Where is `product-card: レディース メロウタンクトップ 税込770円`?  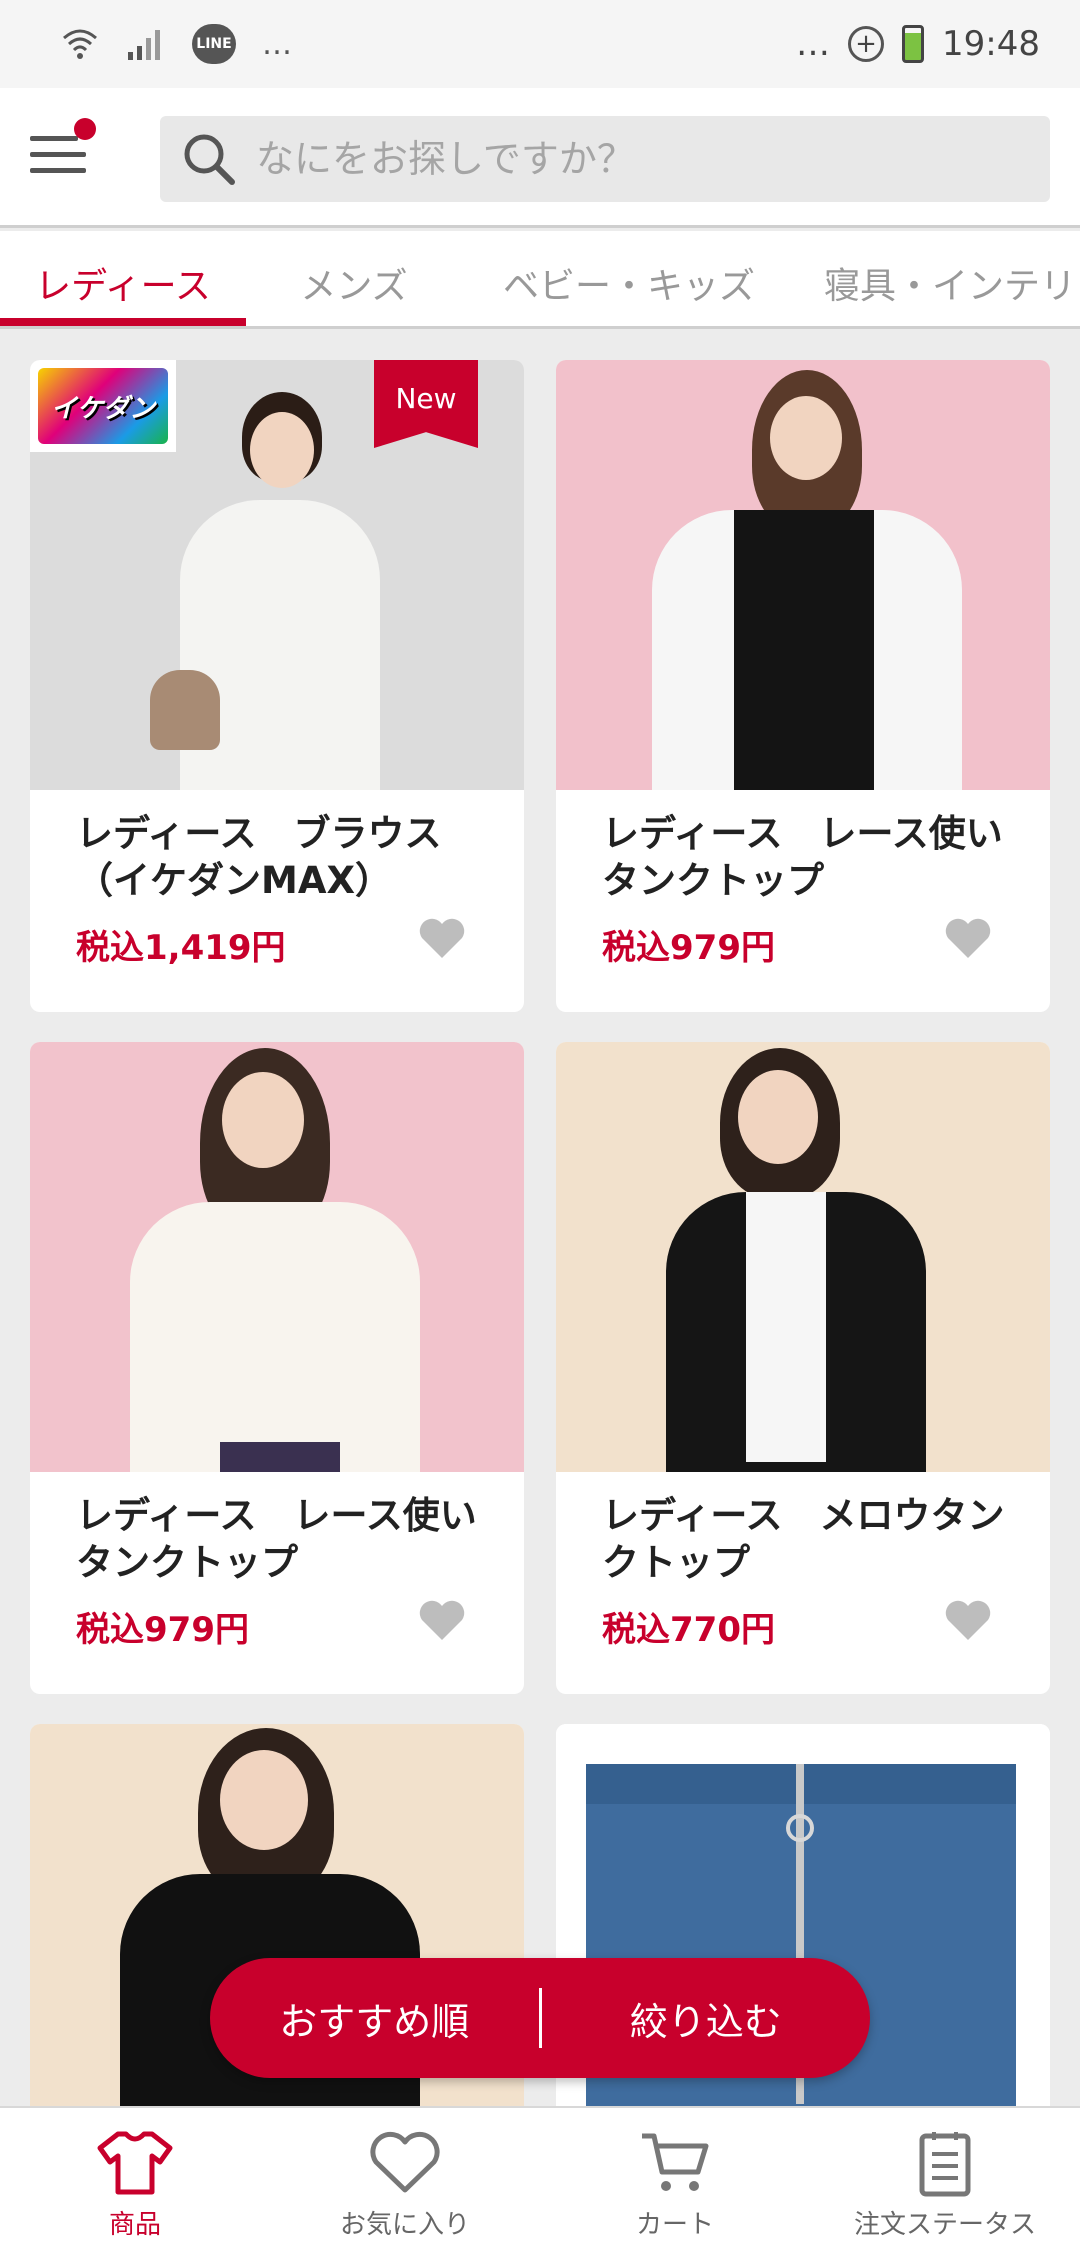
product-card: レディース メロウタンクトップ 税込770円 is located at coordinates (803, 1368).